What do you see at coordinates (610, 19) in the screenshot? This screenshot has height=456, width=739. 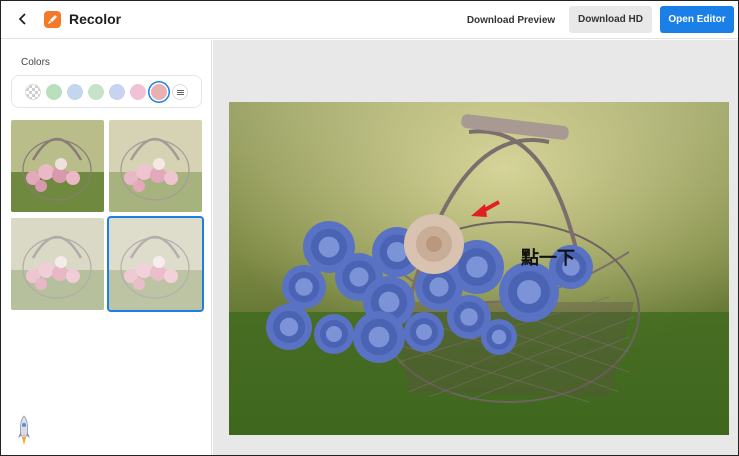 I see `download-hd-button: Download HD` at bounding box center [610, 19].